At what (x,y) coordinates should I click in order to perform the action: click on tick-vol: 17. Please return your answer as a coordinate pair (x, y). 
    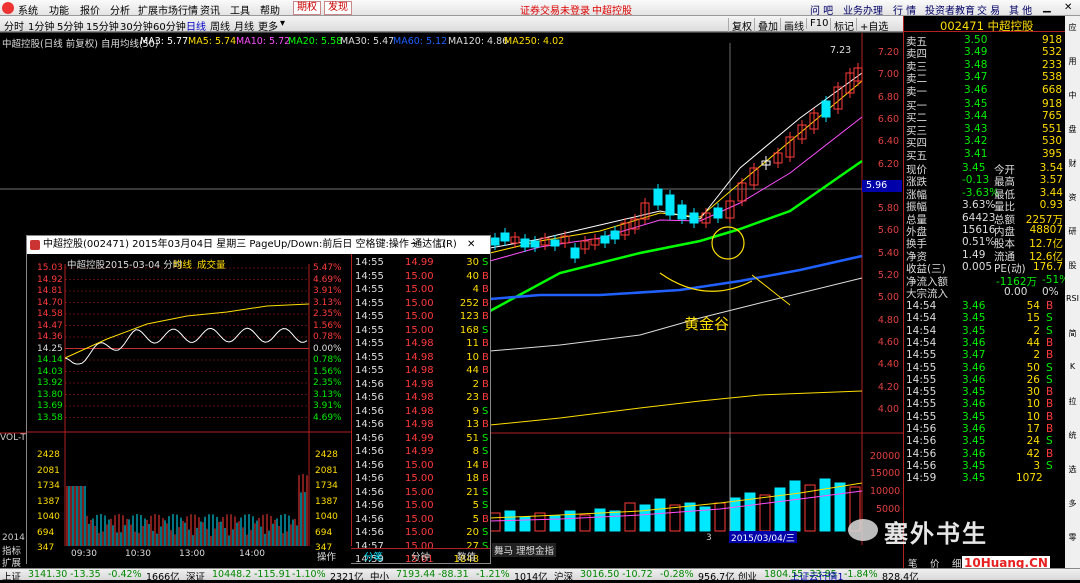
    Looking at the image, I should click on (1033, 429).